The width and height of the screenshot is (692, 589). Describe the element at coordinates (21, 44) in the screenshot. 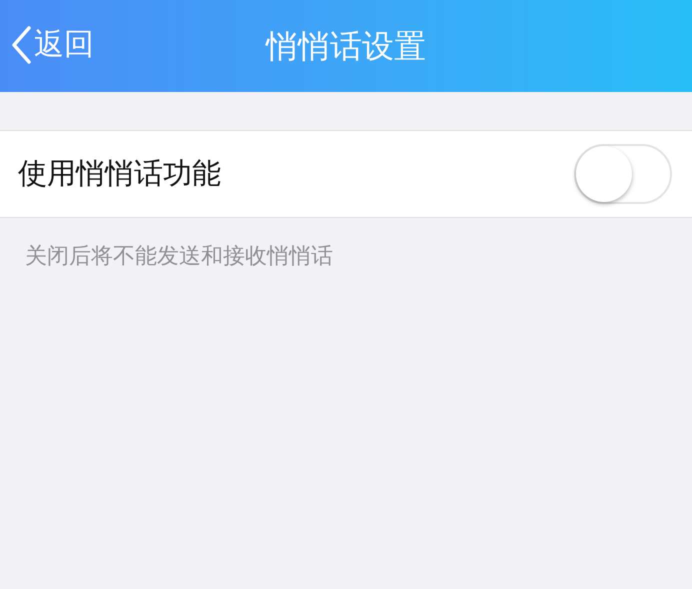

I see `back-icon` at that location.